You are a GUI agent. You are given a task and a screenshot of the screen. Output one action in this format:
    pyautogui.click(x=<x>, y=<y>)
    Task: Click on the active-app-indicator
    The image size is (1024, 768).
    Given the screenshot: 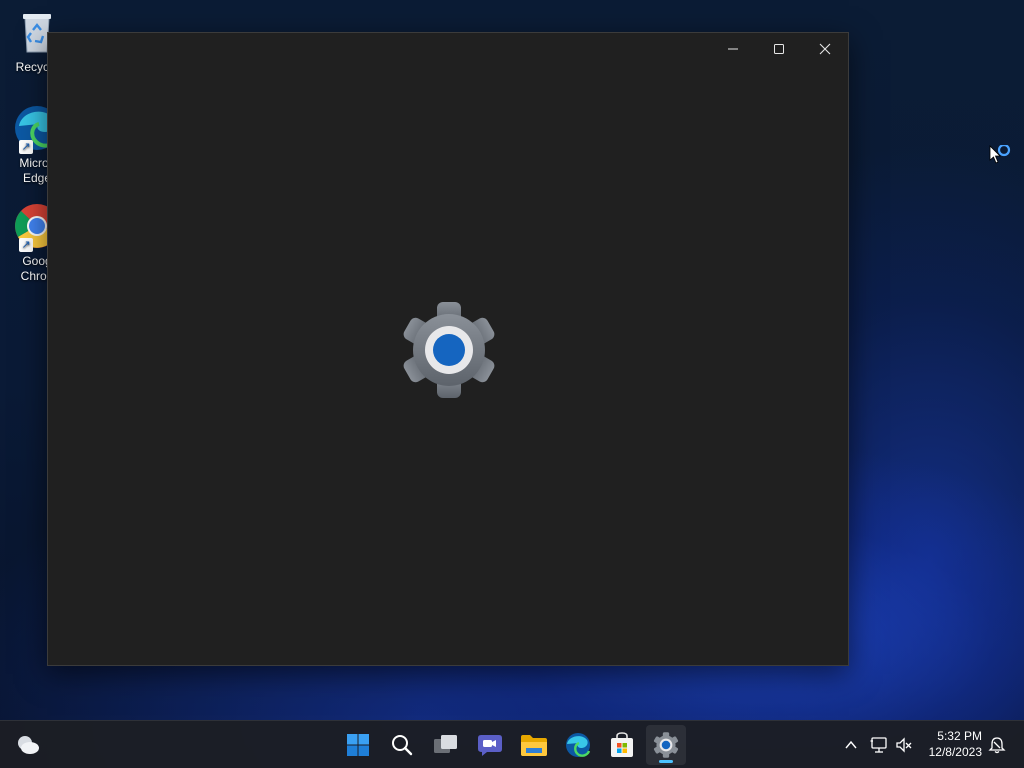 What is the action you would take?
    pyautogui.click(x=666, y=761)
    